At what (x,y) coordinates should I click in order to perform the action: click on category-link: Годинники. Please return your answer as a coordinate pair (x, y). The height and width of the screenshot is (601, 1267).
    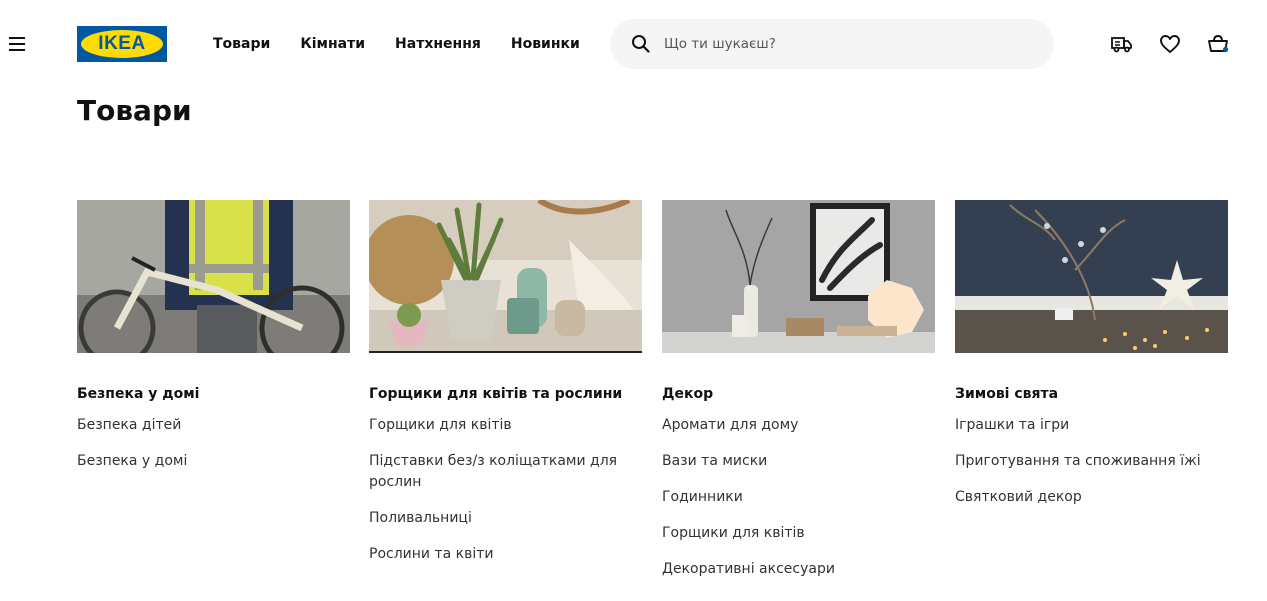
    Looking at the image, I should click on (798, 497).